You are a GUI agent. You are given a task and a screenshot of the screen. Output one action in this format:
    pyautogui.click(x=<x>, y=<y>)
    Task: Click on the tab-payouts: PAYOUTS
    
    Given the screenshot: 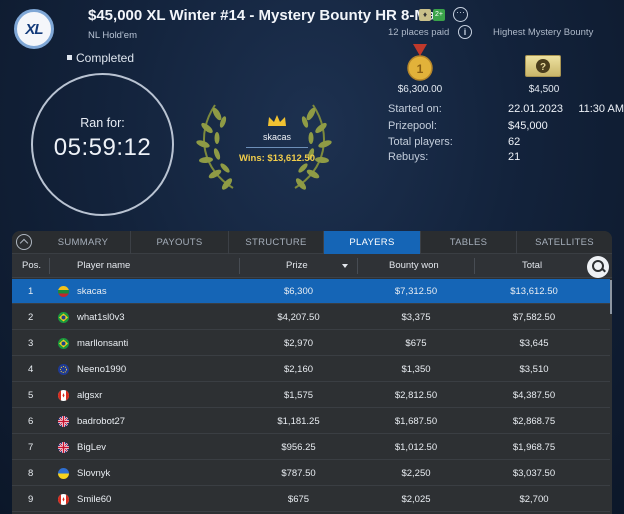 What is the action you would take?
    pyautogui.click(x=180, y=242)
    